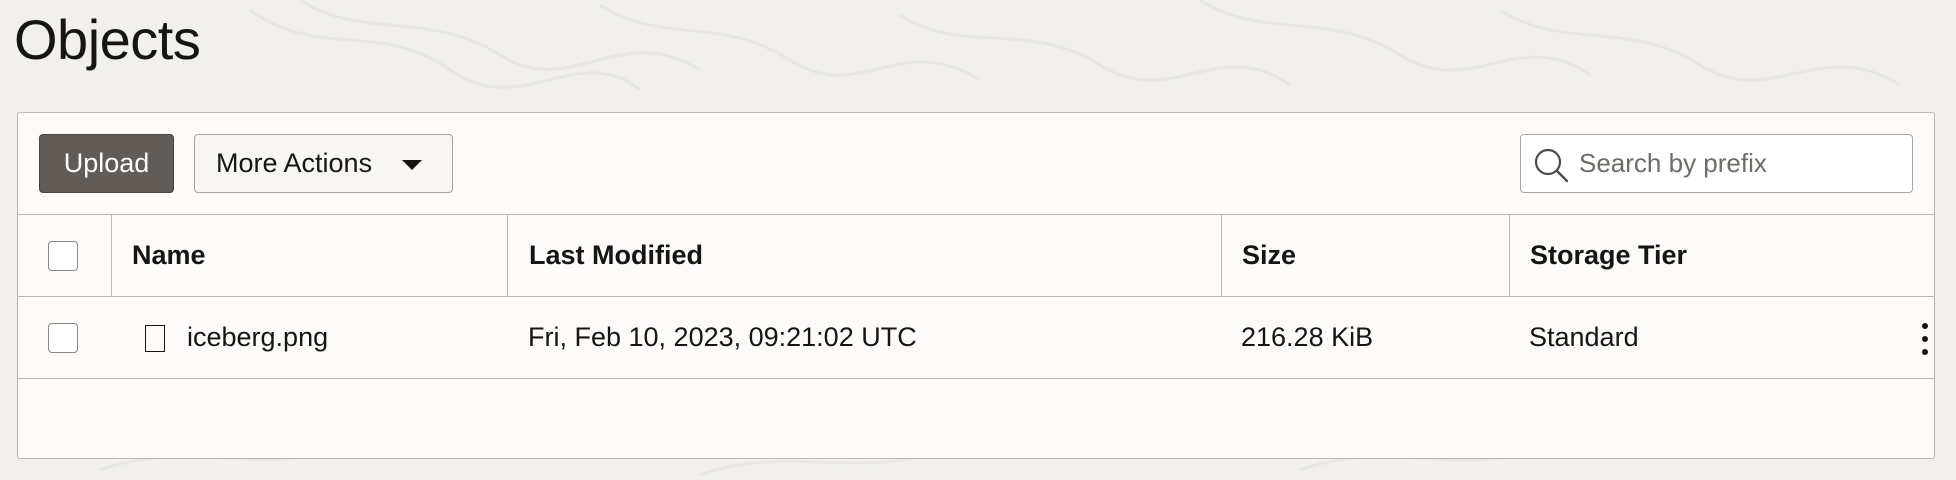 This screenshot has height=480, width=1956. What do you see at coordinates (169, 255) in the screenshot?
I see `column-header-name: Name` at bounding box center [169, 255].